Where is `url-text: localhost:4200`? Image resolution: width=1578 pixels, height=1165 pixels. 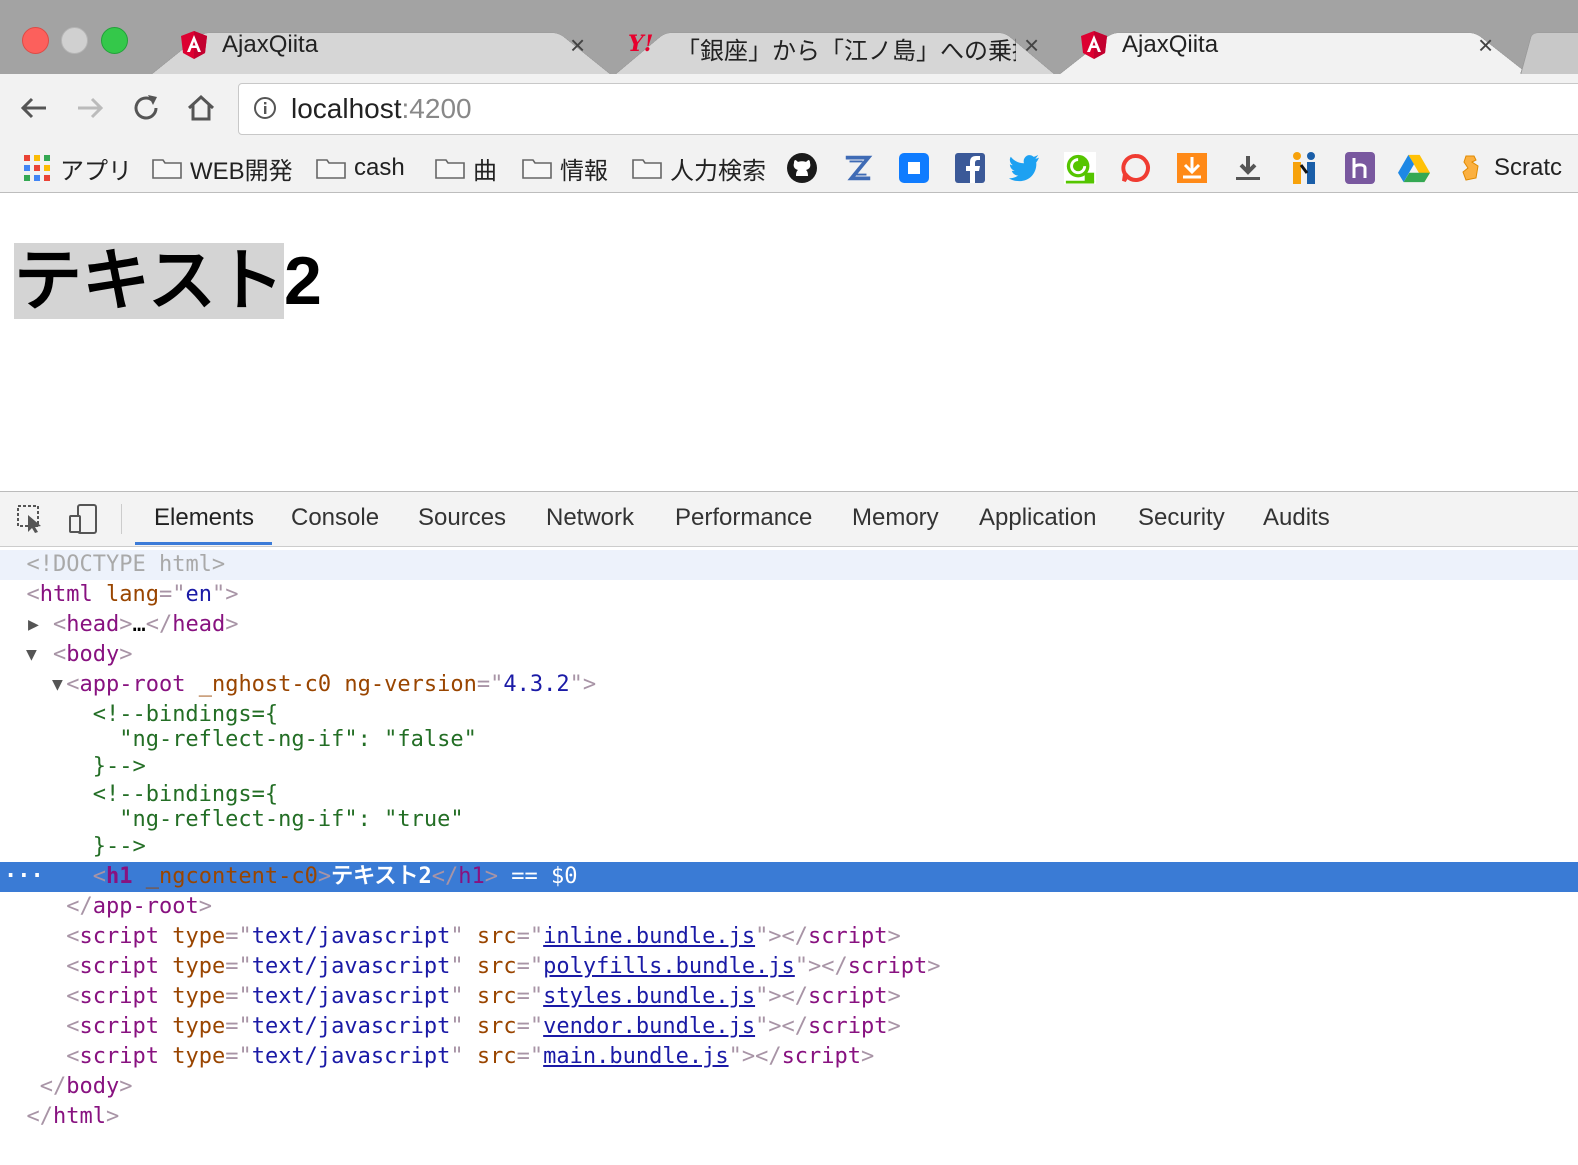
url-text: localhost:4200 is located at coordinates (381, 108).